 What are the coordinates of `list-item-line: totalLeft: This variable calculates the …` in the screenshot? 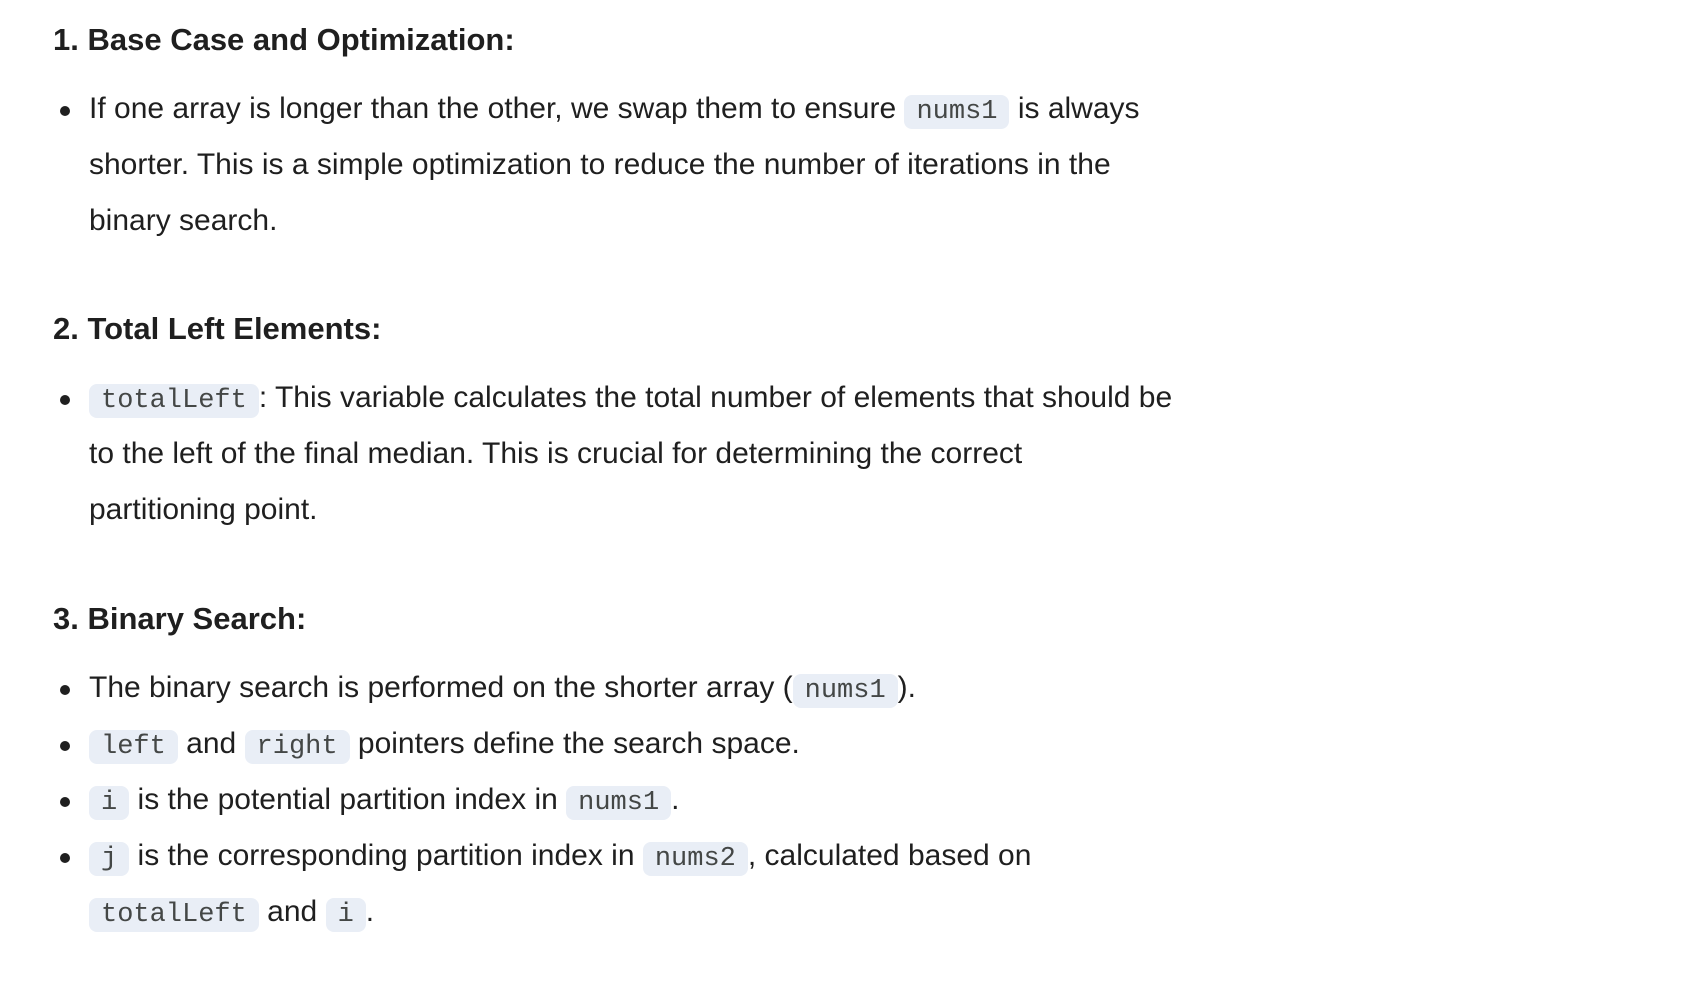 It's located at (630, 399).